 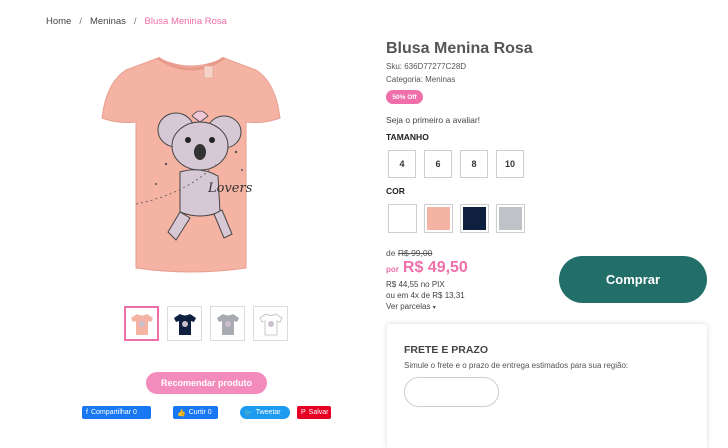 I want to click on product-sku: Sku: 636D77277C28D, so click(x=426, y=66).